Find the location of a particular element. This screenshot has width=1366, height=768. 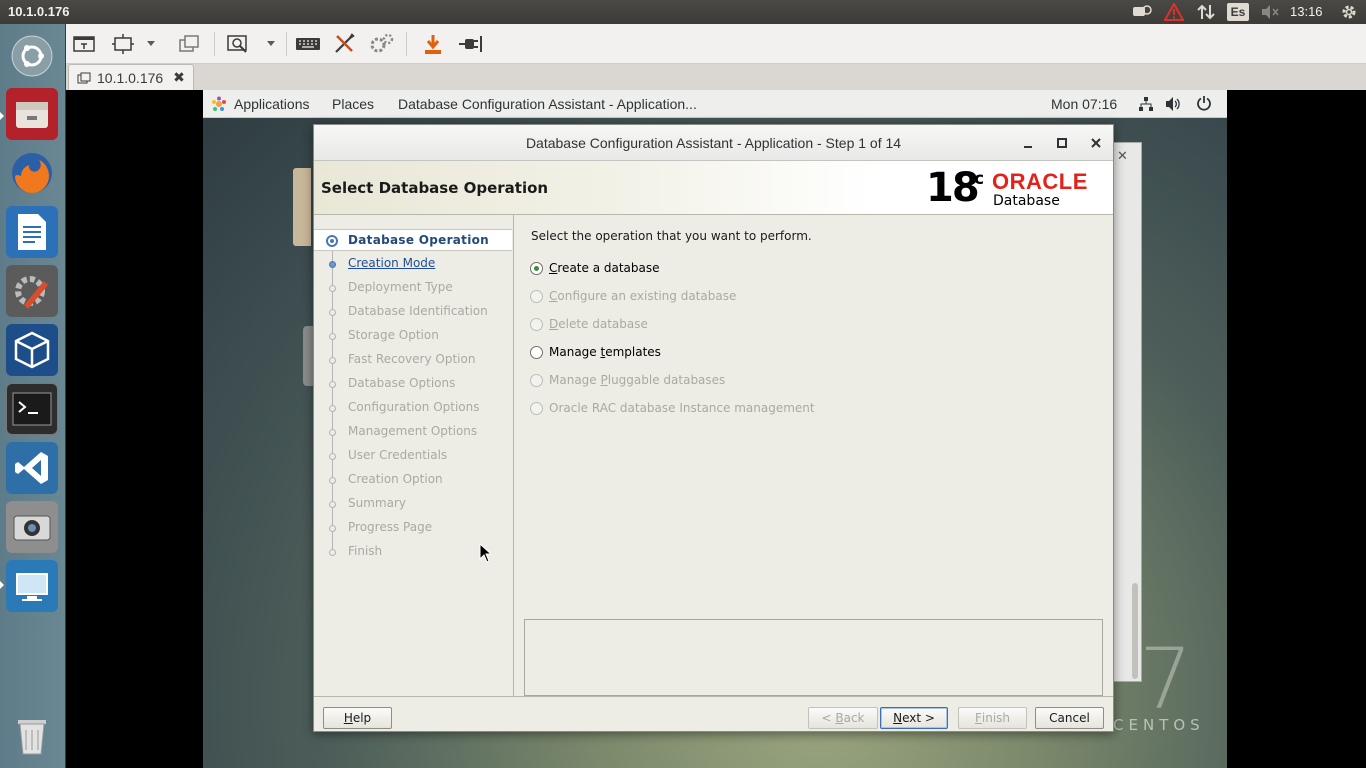

step-item: Configuration Options is located at coordinates (413, 408).